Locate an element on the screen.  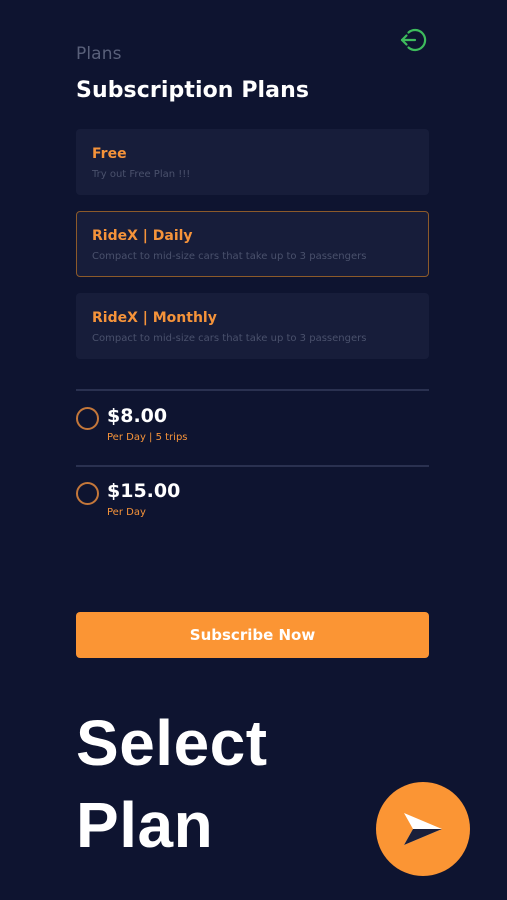
plan-name: RideX | Daily is located at coordinates (142, 236).